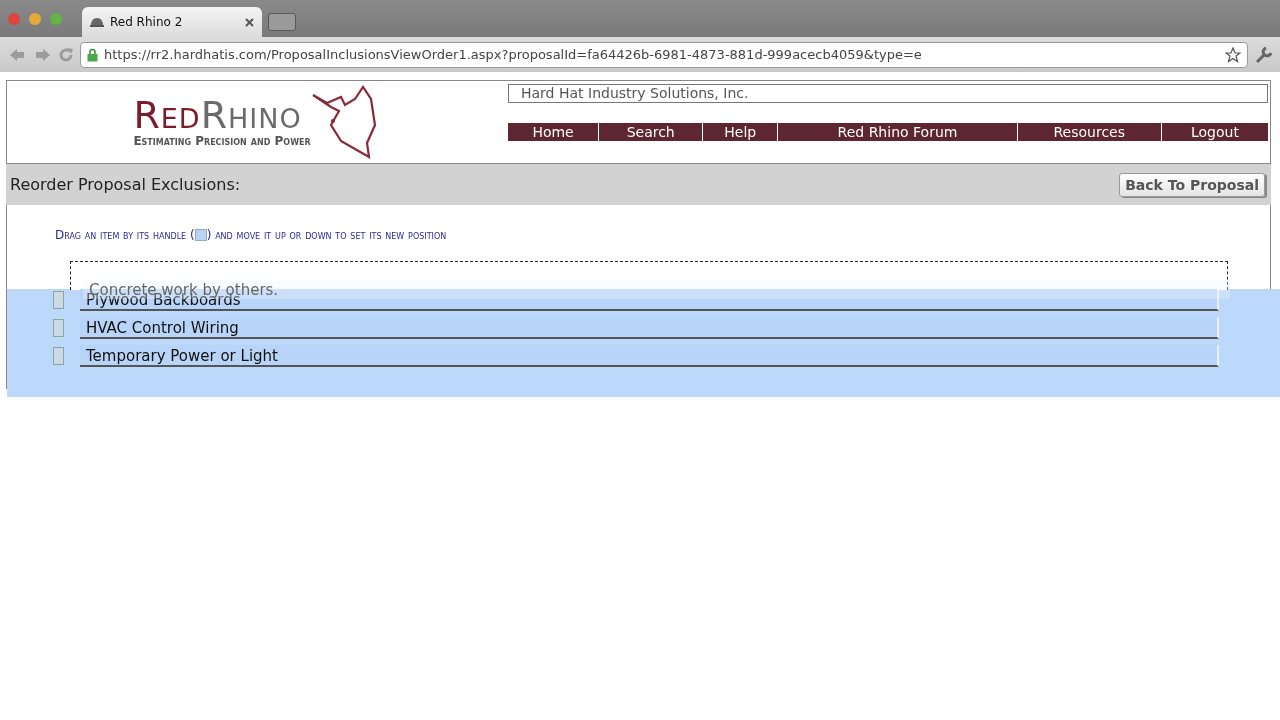 The height and width of the screenshot is (720, 1280). I want to click on browser-tab: Red Rhino 2, so click(172, 22).